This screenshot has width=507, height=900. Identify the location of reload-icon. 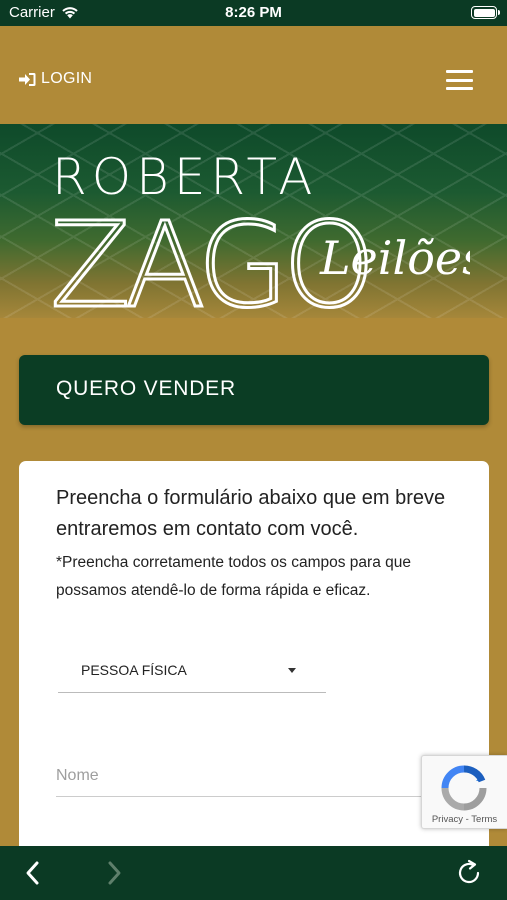
(469, 873).